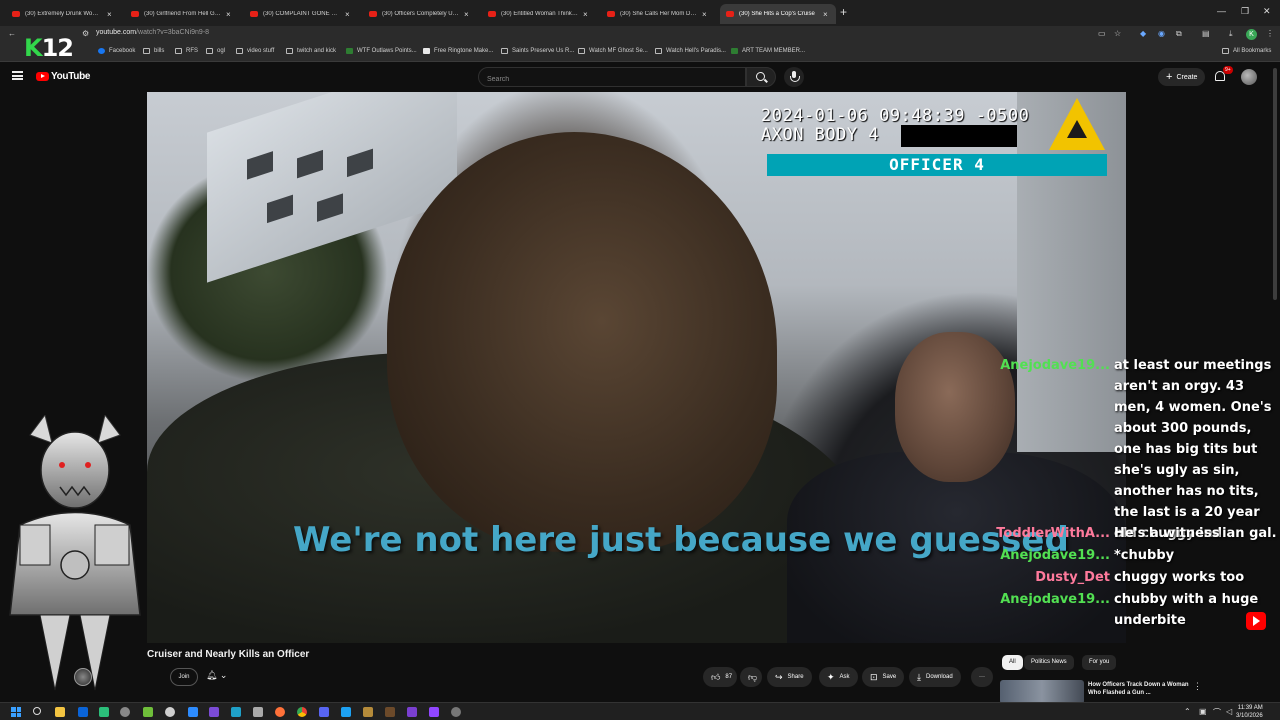 This screenshot has height=720, width=1280. I want to click on browser-tab-active: (30) She Hits a Cop's Cruise ×, so click(778, 14).